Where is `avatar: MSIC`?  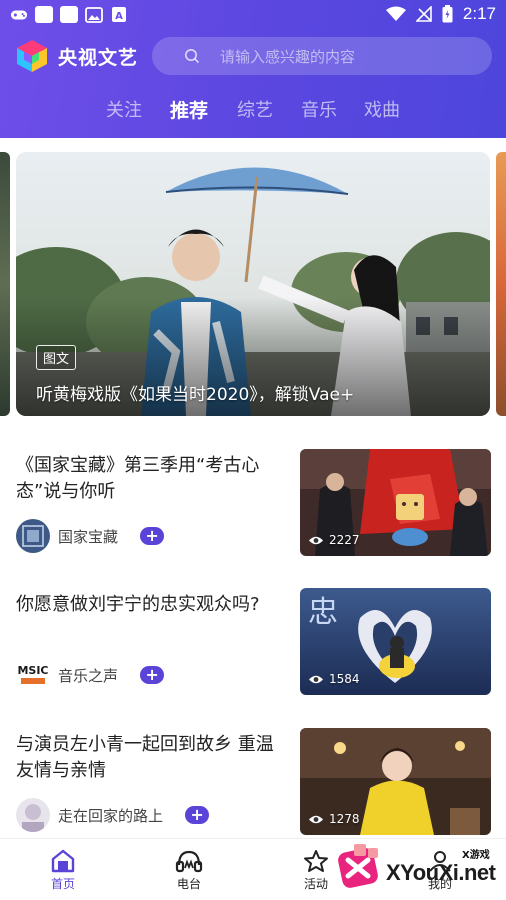
avatar: MSIC is located at coordinates (33, 675).